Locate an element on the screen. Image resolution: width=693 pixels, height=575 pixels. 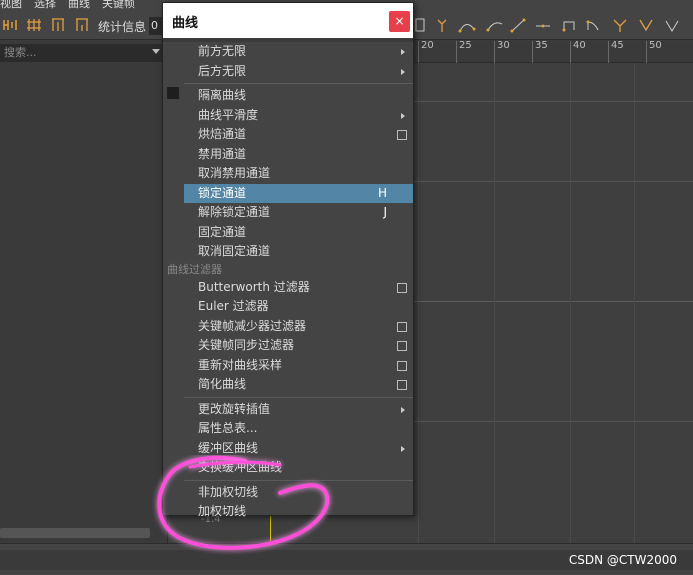
watermark: CSDN @CTW2000 is located at coordinates (622, 560).